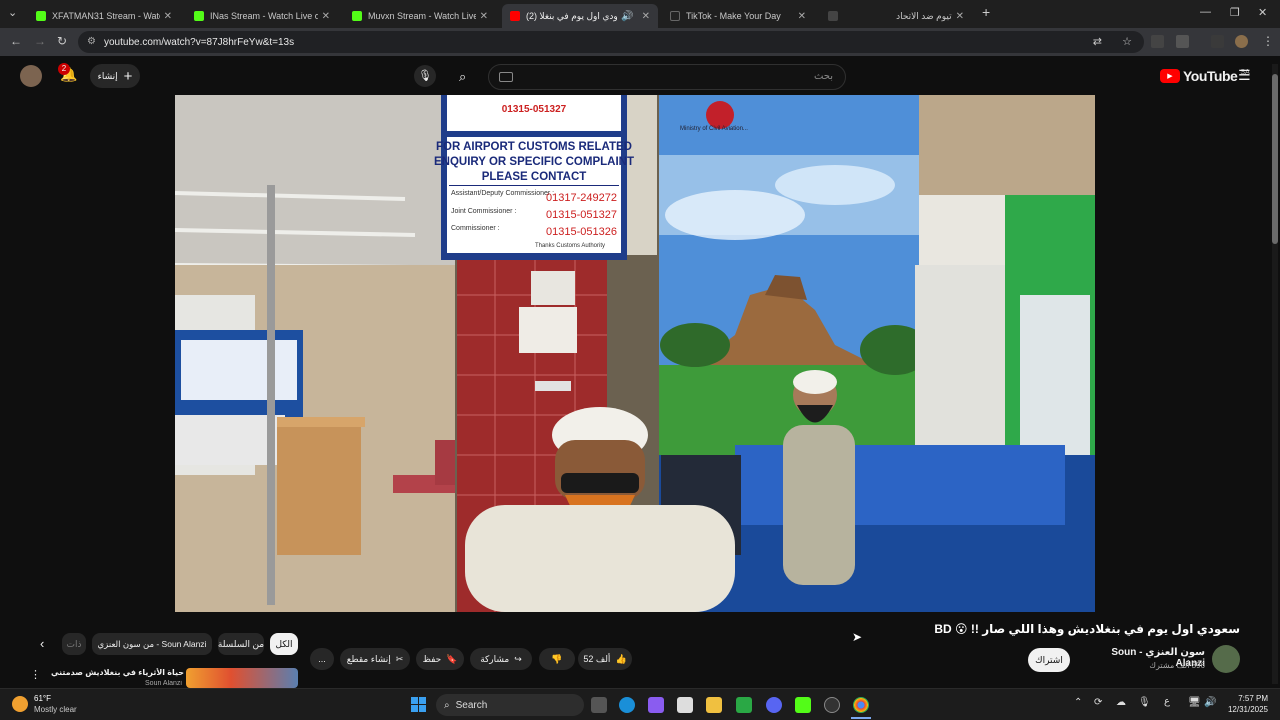  What do you see at coordinates (1182, 41) in the screenshot?
I see `puzzle-icon` at bounding box center [1182, 41].